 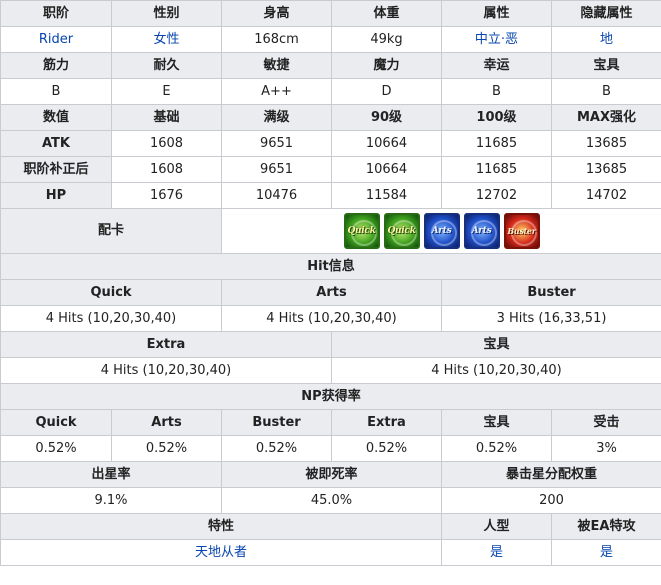 I want to click on traits-header-row: 特性 人型 被EA特攻, so click(x=330, y=526).